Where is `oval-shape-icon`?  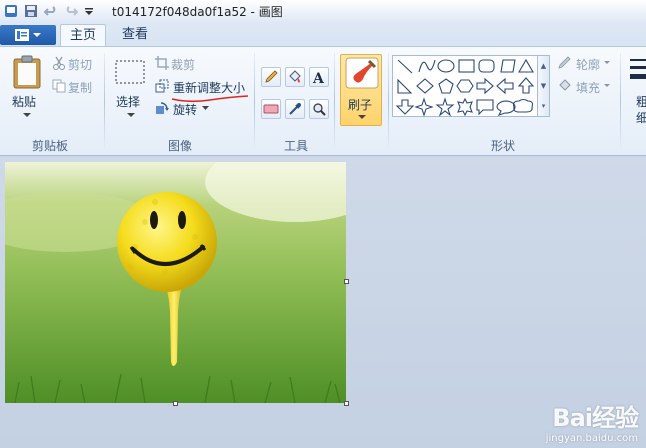 oval-shape-icon is located at coordinates (446, 66).